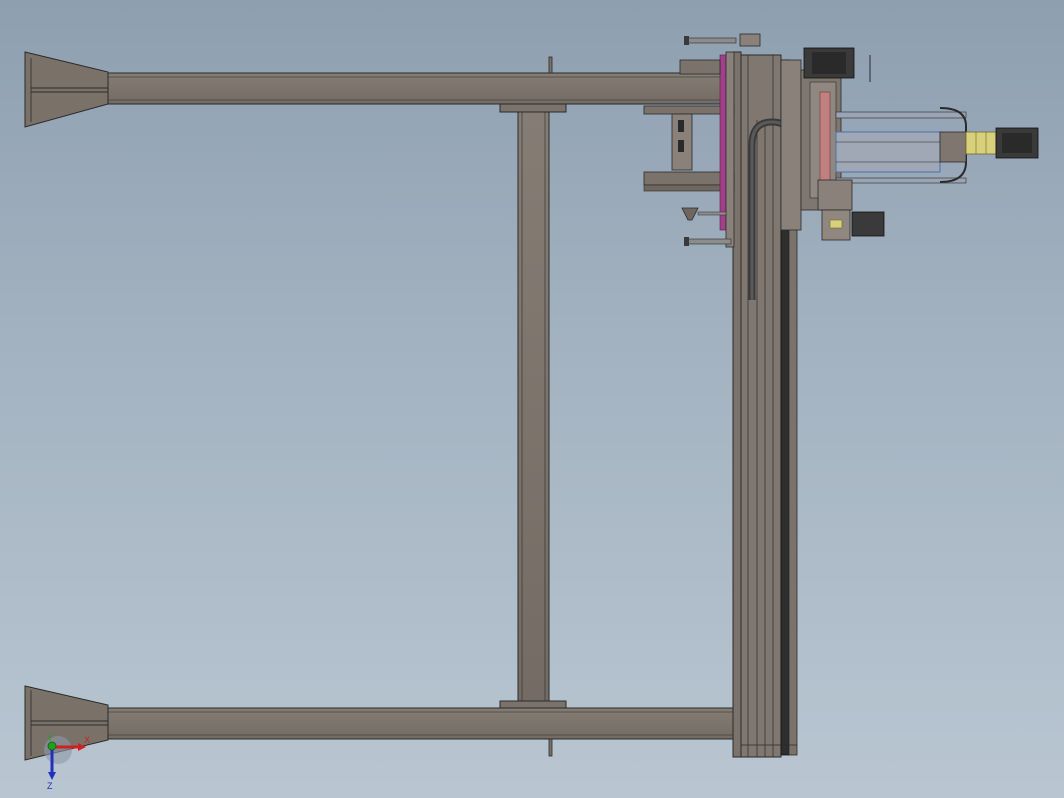 The width and height of the screenshot is (1064, 798). I want to click on y-axis-label: Y, so click(50, 738).